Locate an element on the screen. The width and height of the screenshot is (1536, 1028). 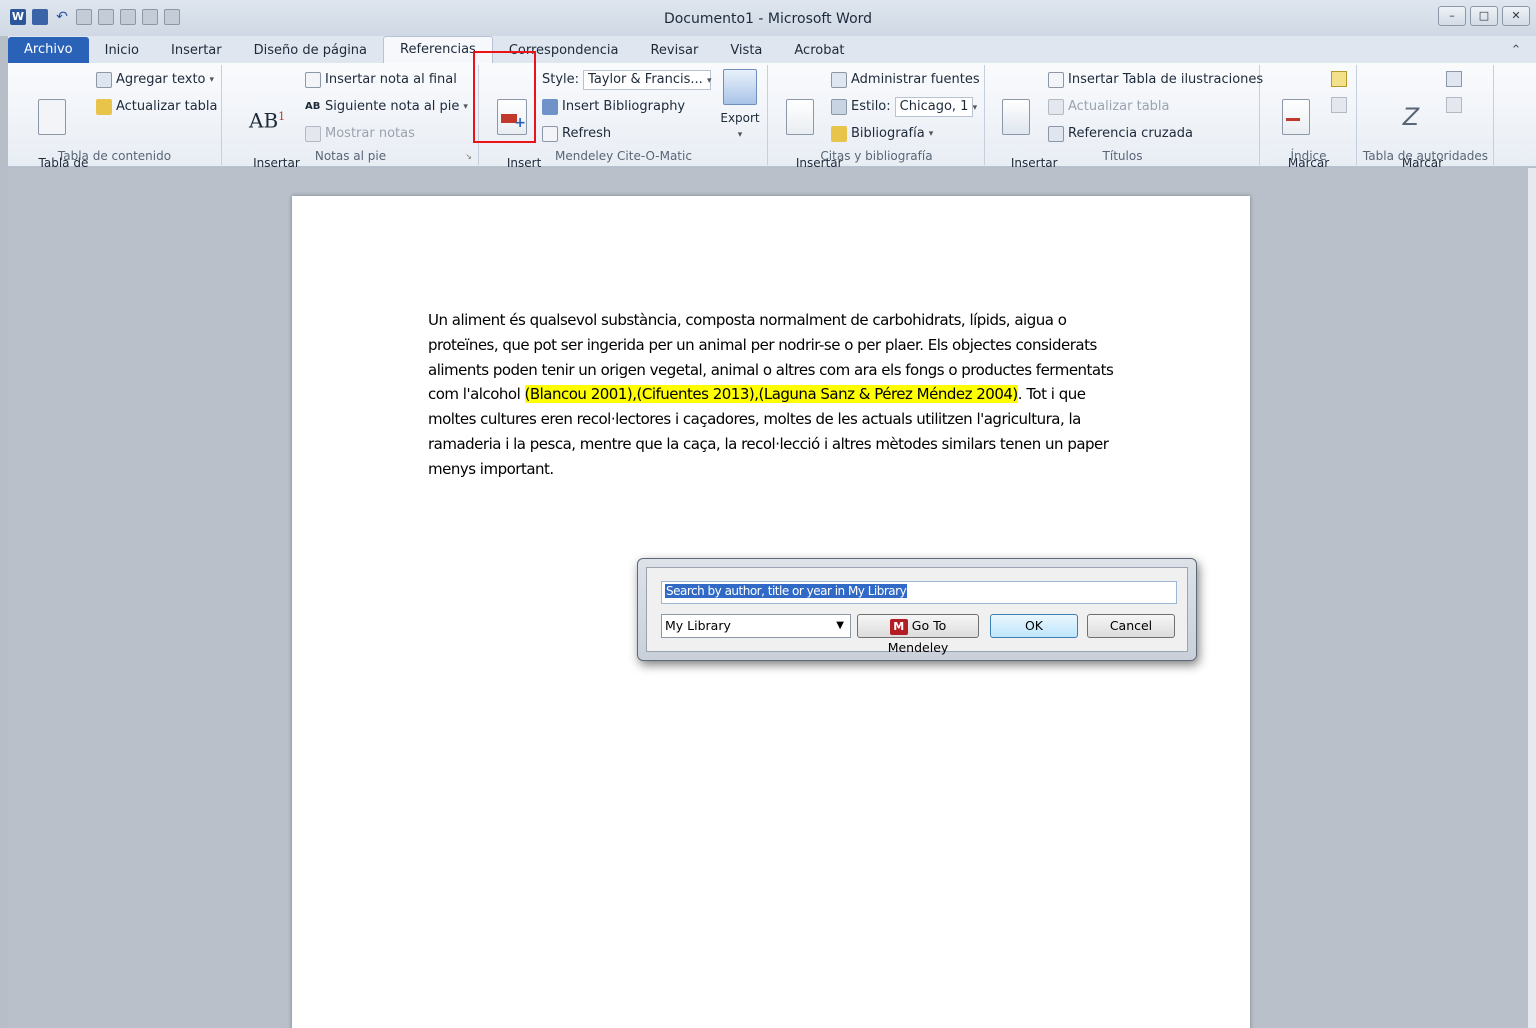
administrar-fuentes-label: Administrar fuentes is located at coordinates (915, 79).